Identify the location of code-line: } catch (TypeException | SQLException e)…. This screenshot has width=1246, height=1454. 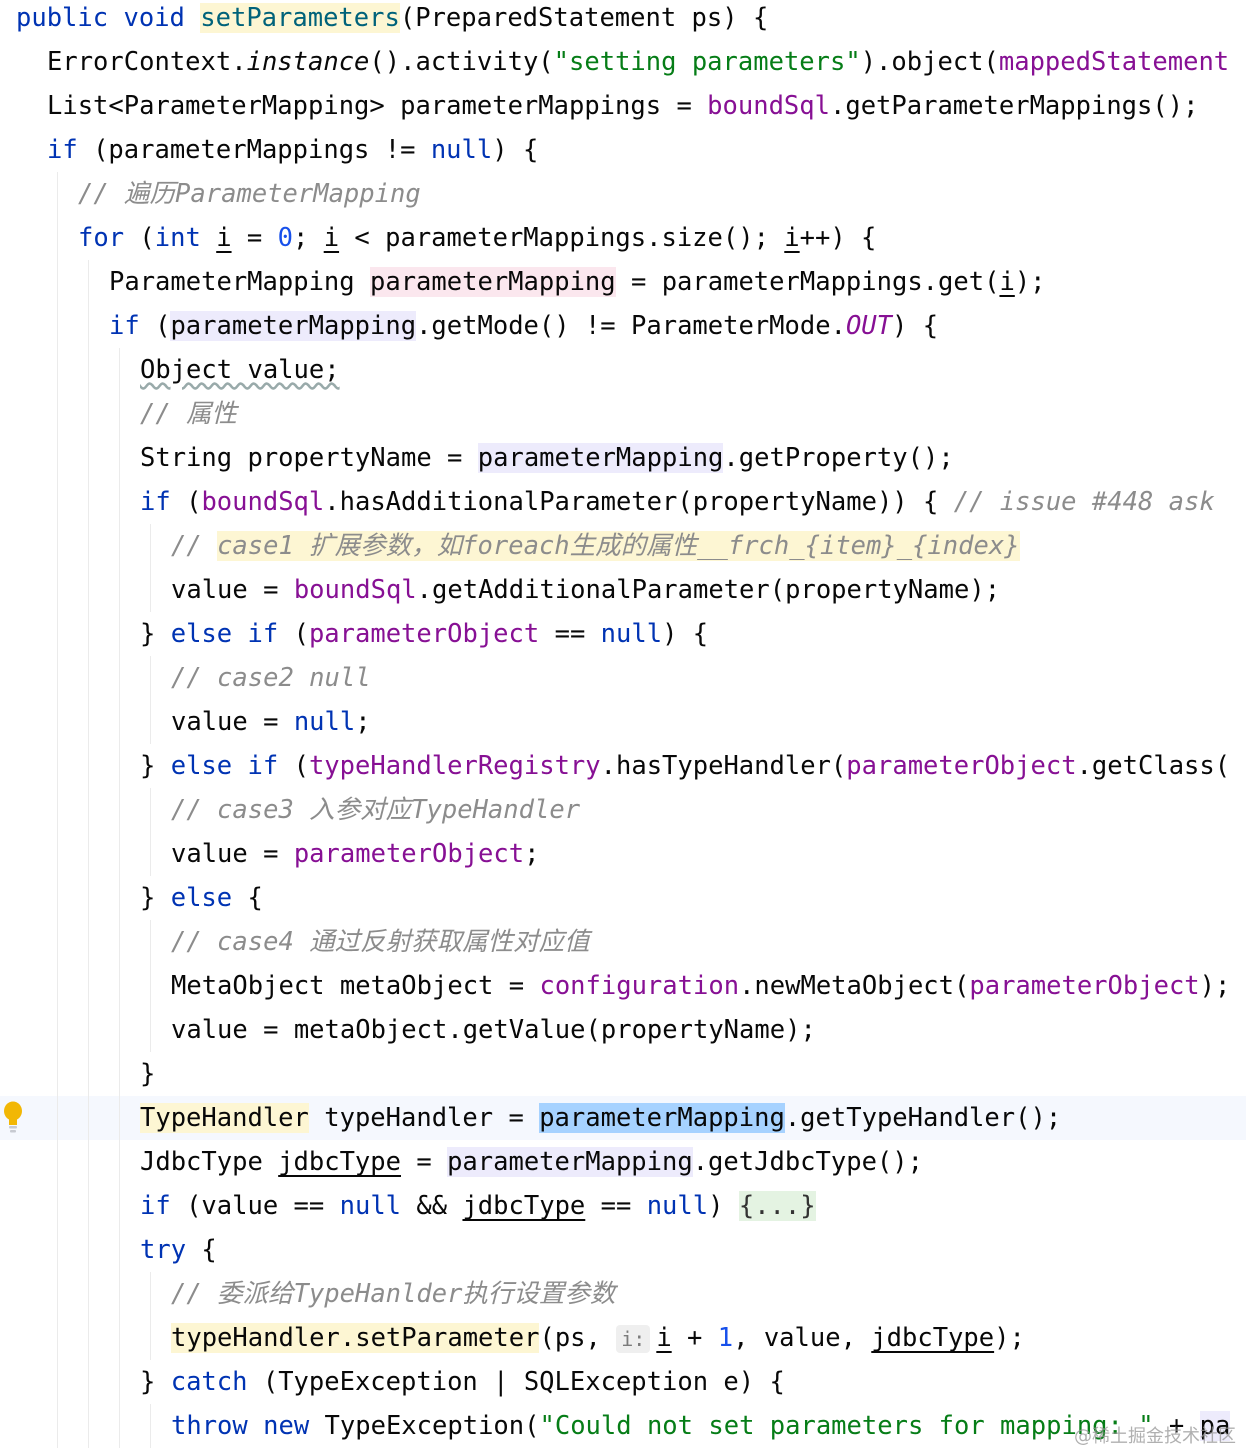
(623, 1382).